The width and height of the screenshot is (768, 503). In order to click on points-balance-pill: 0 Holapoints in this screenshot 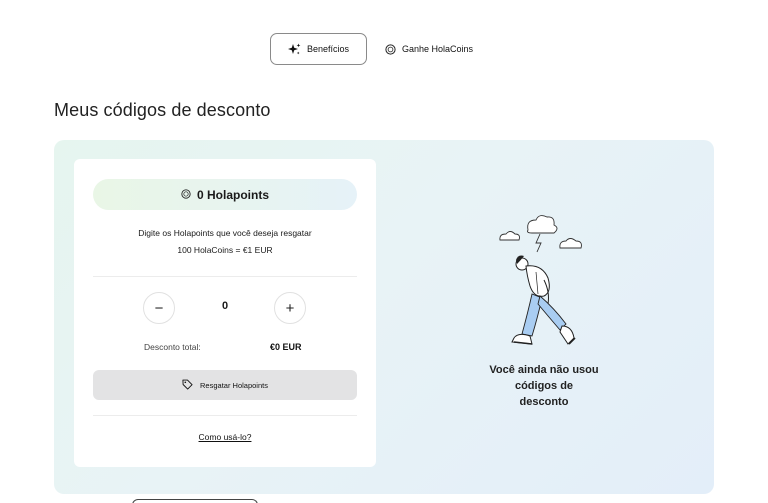, I will do `click(225, 194)`.